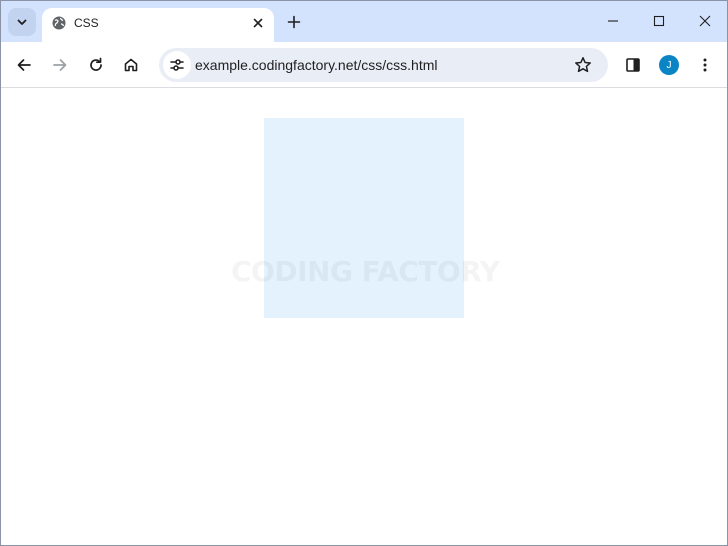 Image resolution: width=728 pixels, height=546 pixels. Describe the element at coordinates (158, 25) in the screenshot. I see `tab-css: CSS` at that location.